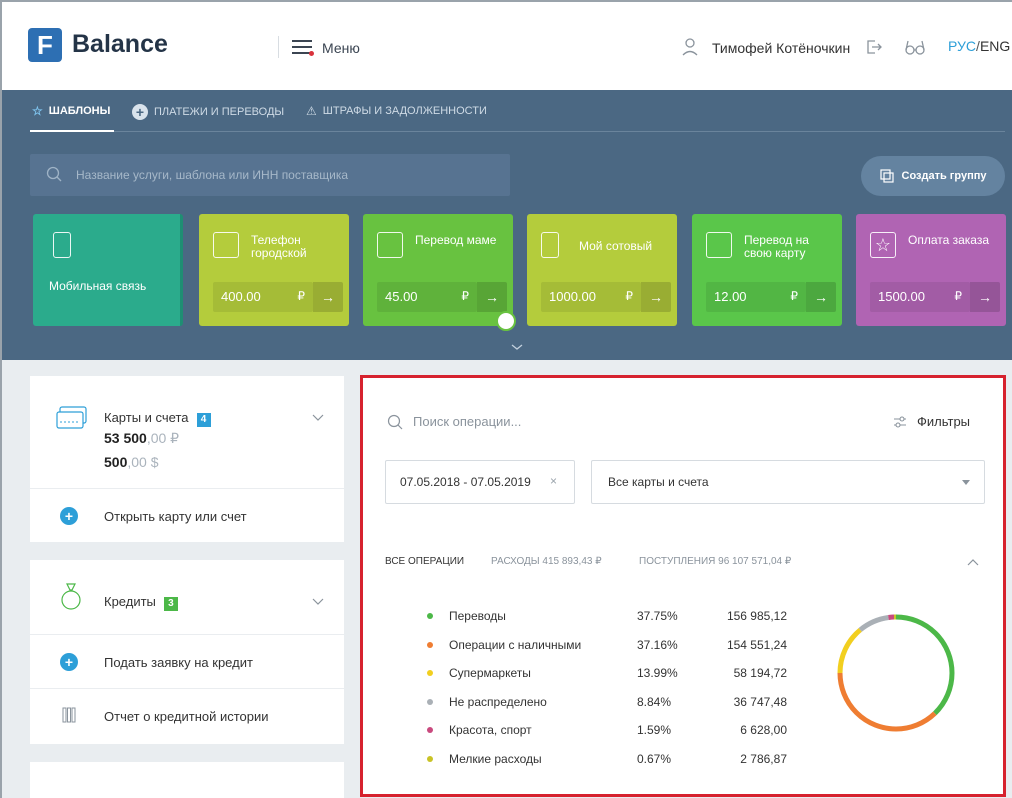 The height and width of the screenshot is (798, 1012). What do you see at coordinates (219, 112) in the screenshot?
I see `tab-label: ПЛАТЕЖИ И ПЕРЕВОДЫ` at bounding box center [219, 112].